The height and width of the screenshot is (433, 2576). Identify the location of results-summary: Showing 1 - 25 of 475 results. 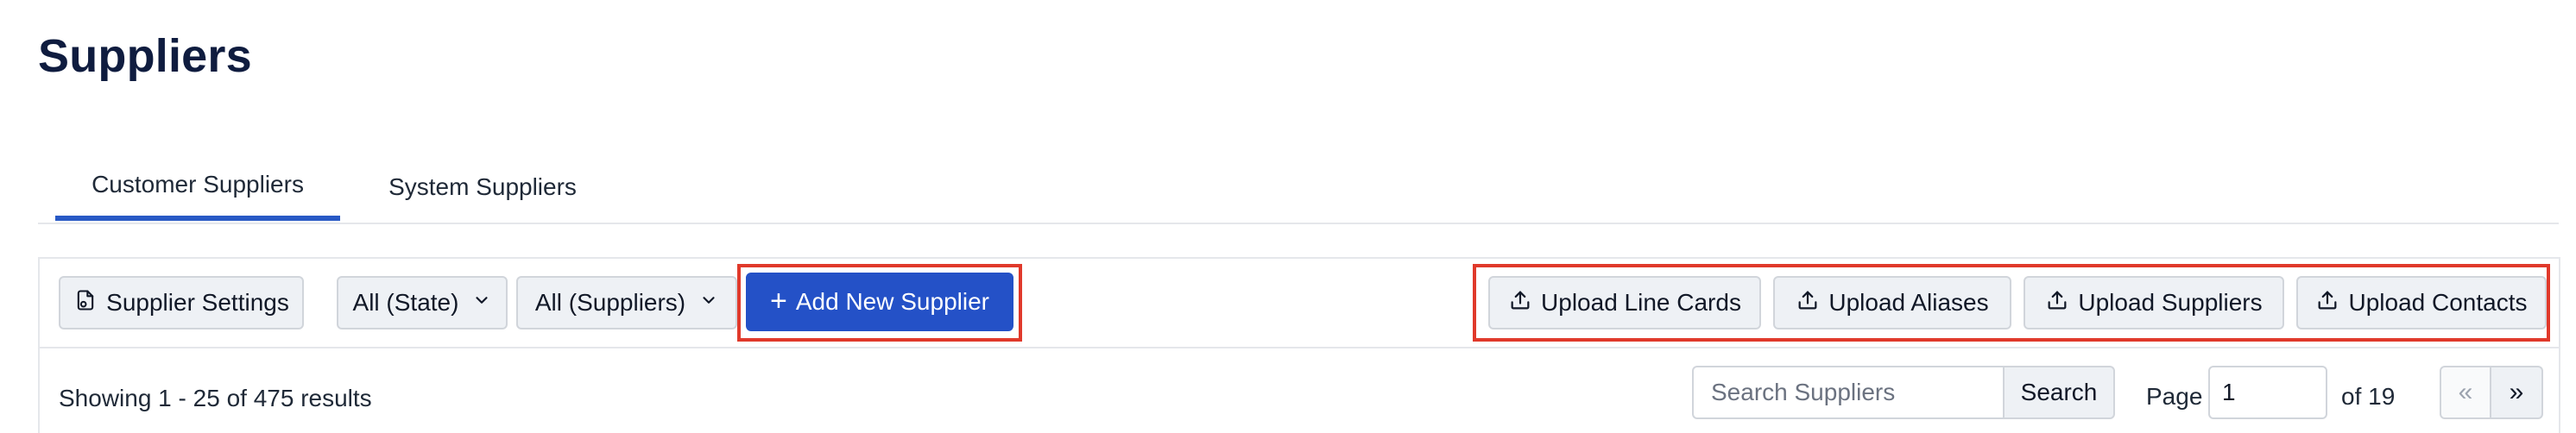
(215, 398).